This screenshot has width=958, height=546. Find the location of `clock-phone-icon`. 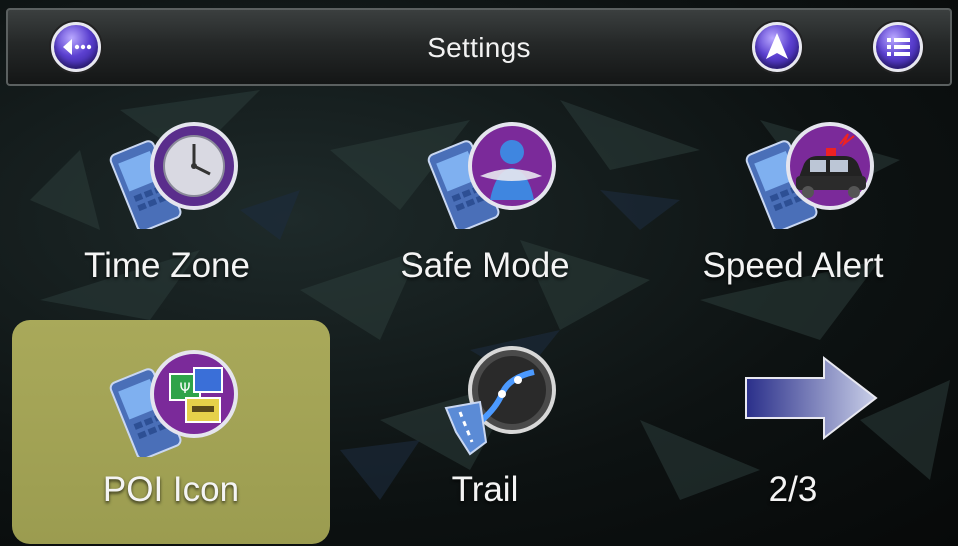

clock-phone-icon is located at coordinates (173, 175).